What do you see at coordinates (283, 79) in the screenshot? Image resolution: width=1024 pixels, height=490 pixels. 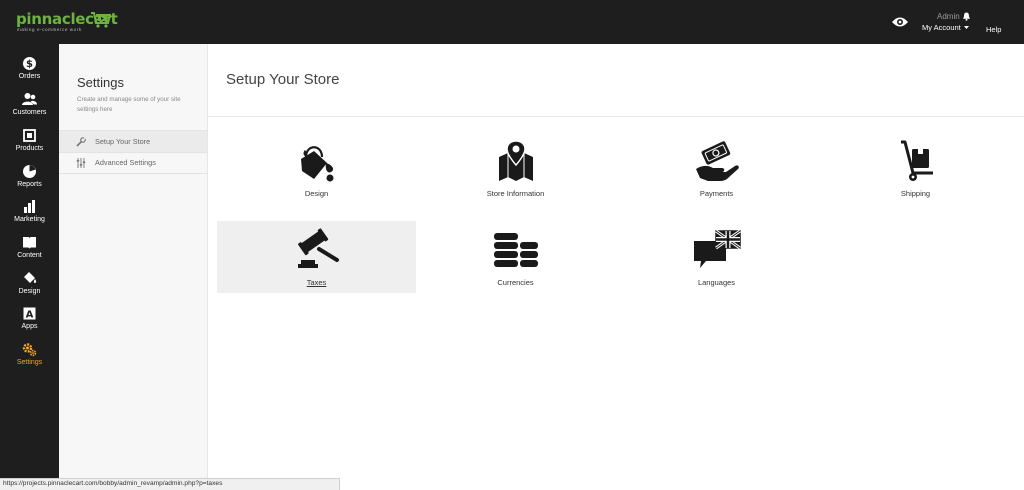 I see `page-title: Setup Your Store` at bounding box center [283, 79].